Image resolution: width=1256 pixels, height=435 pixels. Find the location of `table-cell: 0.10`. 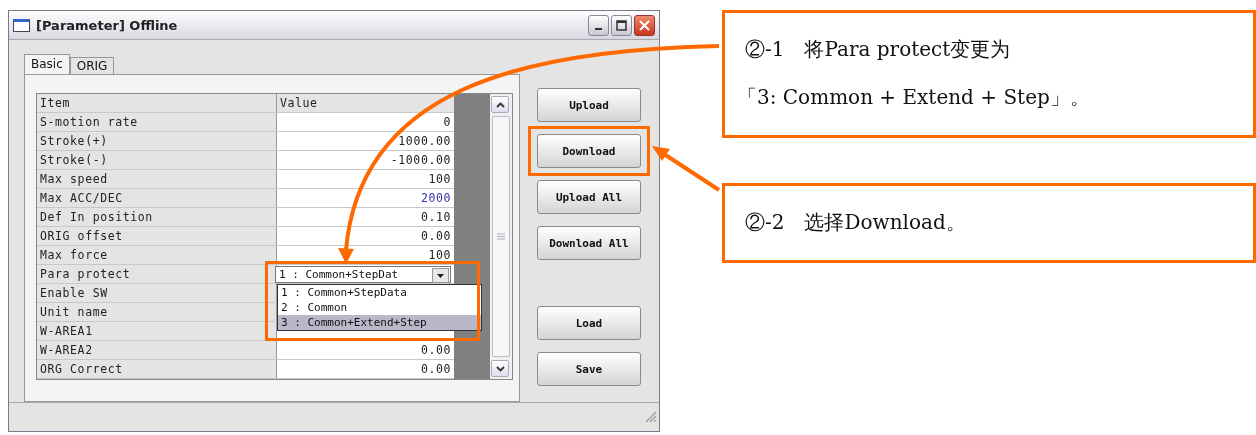

table-cell: 0.10 is located at coordinates (365, 217).